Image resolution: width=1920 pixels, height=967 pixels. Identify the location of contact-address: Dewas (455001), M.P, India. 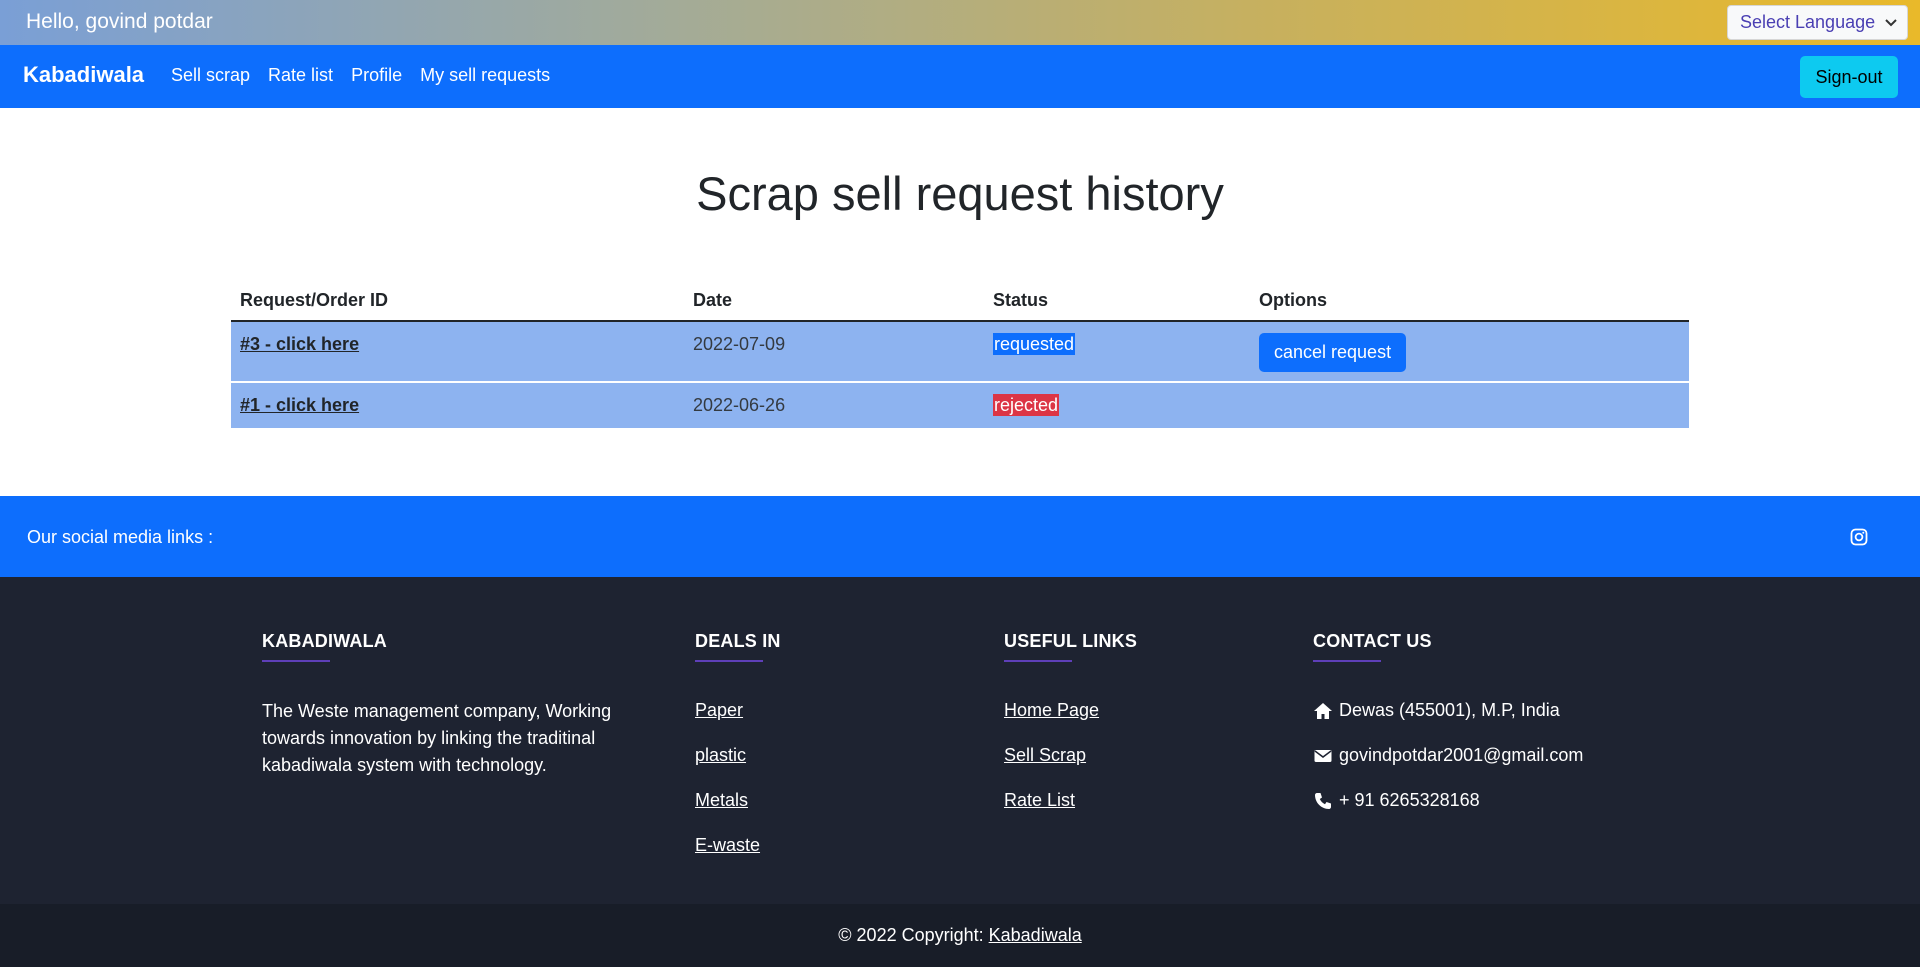
(1493, 710).